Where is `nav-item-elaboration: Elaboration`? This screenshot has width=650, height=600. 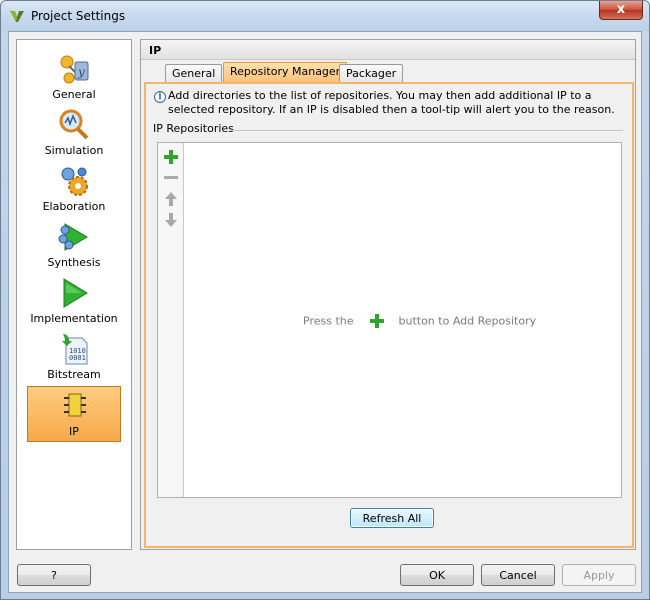 nav-item-elaboration: Elaboration is located at coordinates (74, 190).